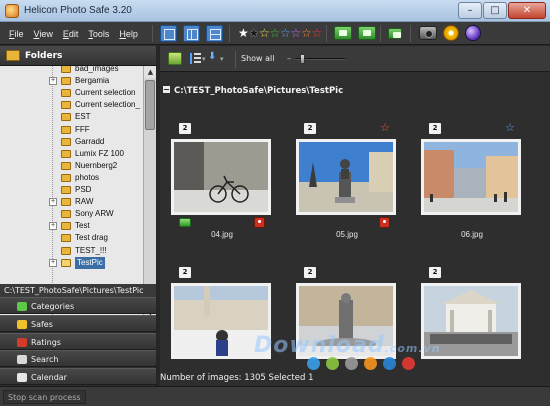 The width and height of the screenshot is (550, 406). Describe the element at coordinates (470, 10) in the screenshot. I see `minimize-button: –` at that location.